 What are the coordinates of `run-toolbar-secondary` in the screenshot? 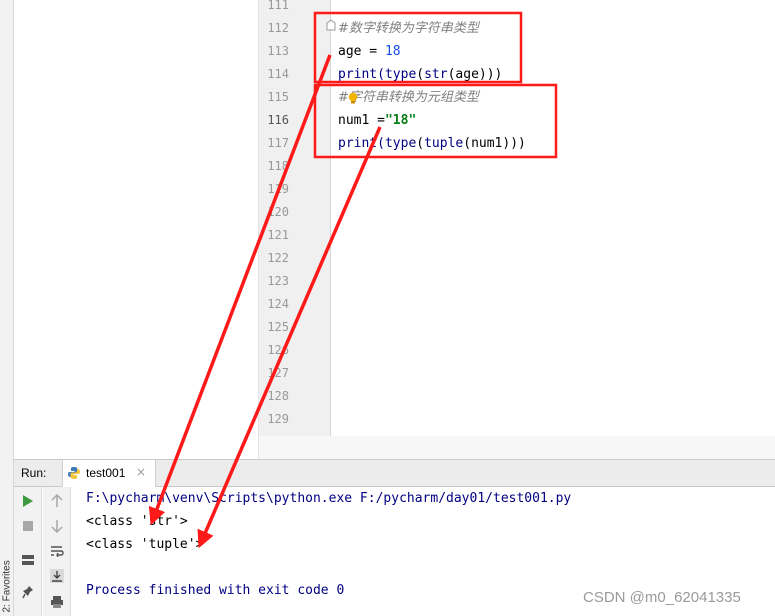 It's located at (57, 551).